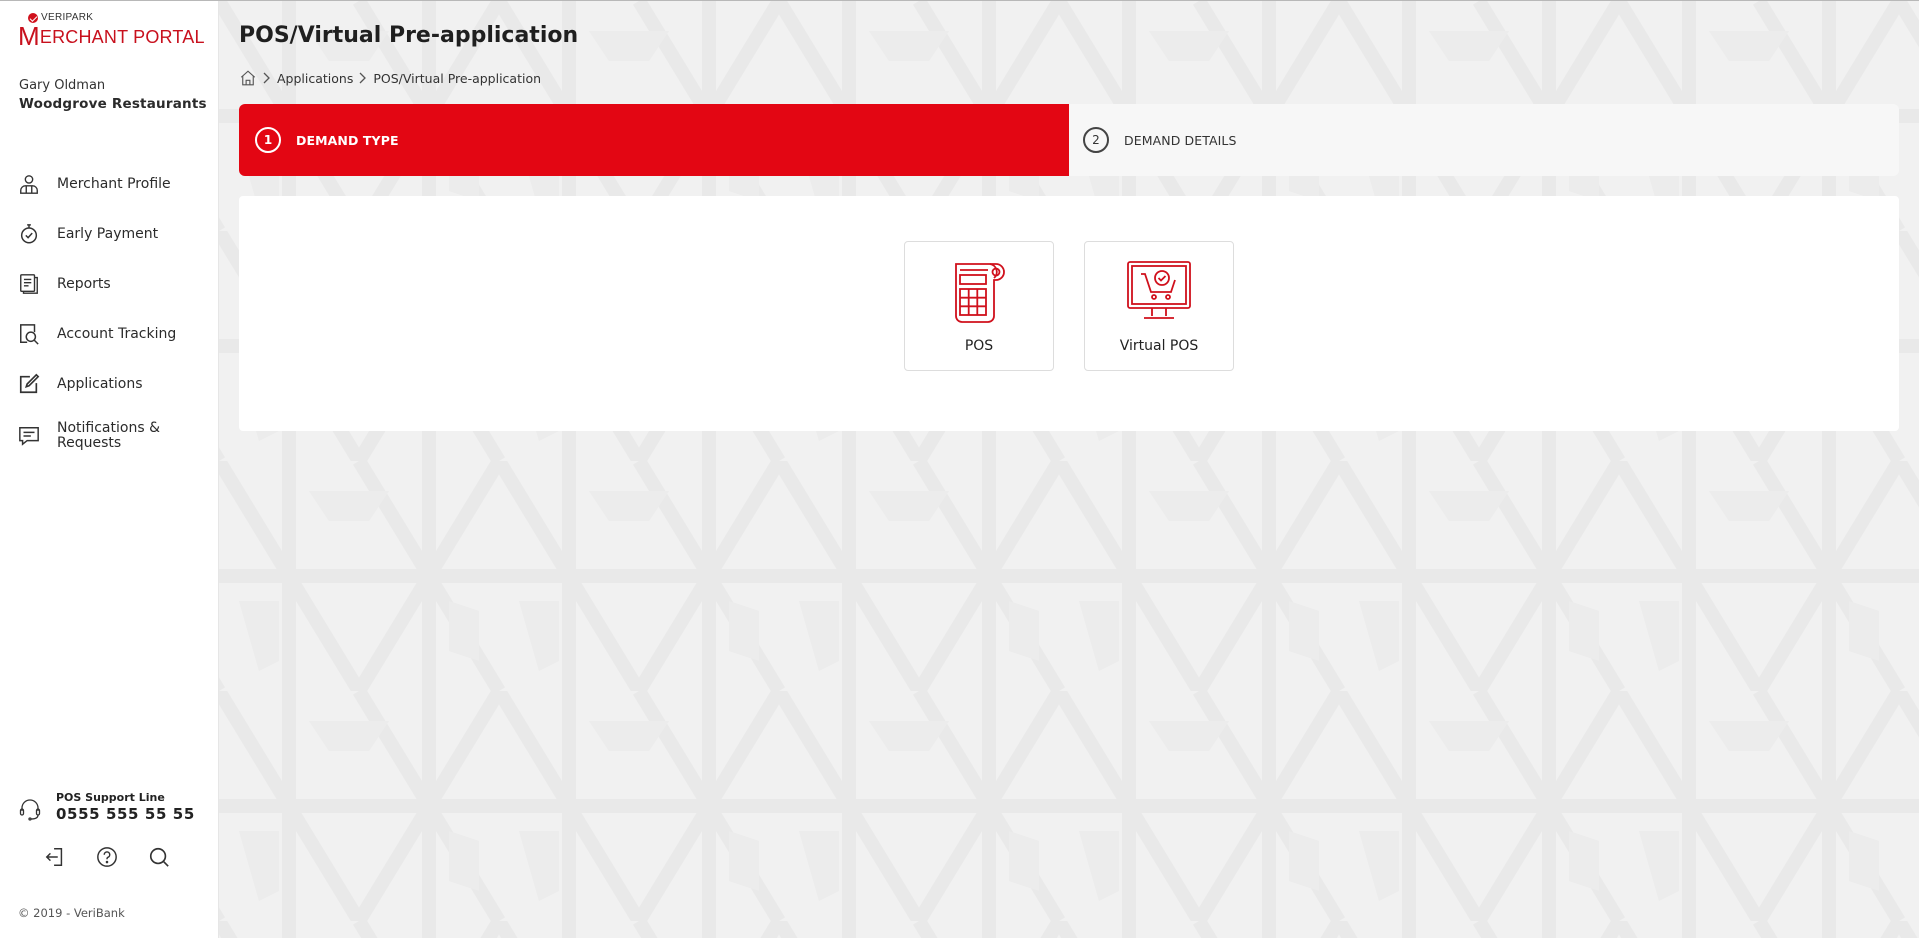 This screenshot has width=1919, height=938. What do you see at coordinates (29, 36) in the screenshot?
I see `product-title-initial: M` at bounding box center [29, 36].